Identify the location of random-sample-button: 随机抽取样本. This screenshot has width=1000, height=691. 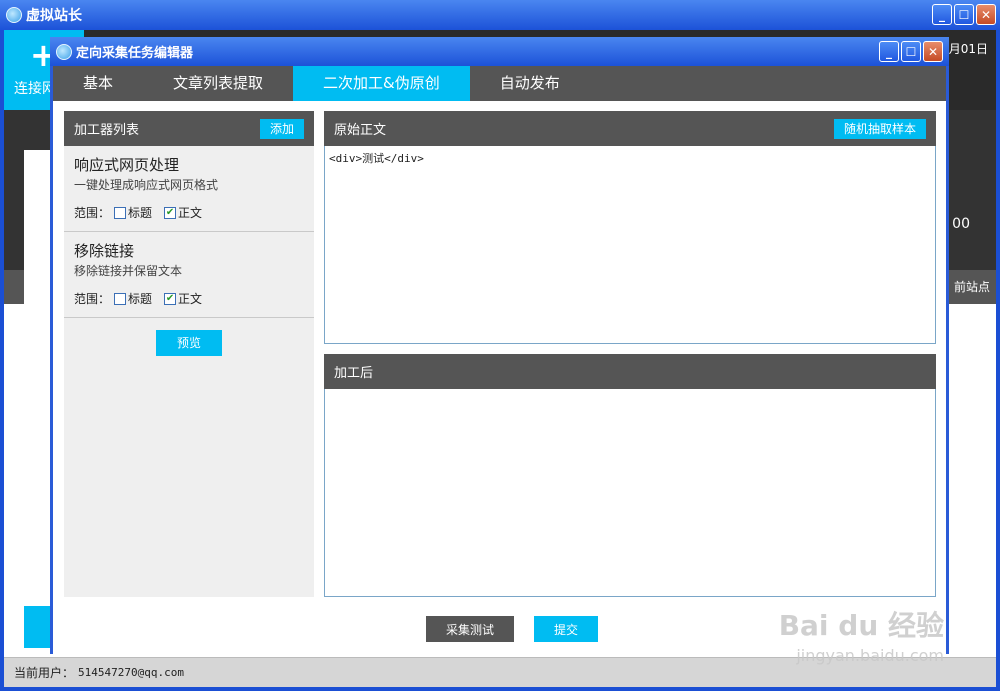
(879, 128).